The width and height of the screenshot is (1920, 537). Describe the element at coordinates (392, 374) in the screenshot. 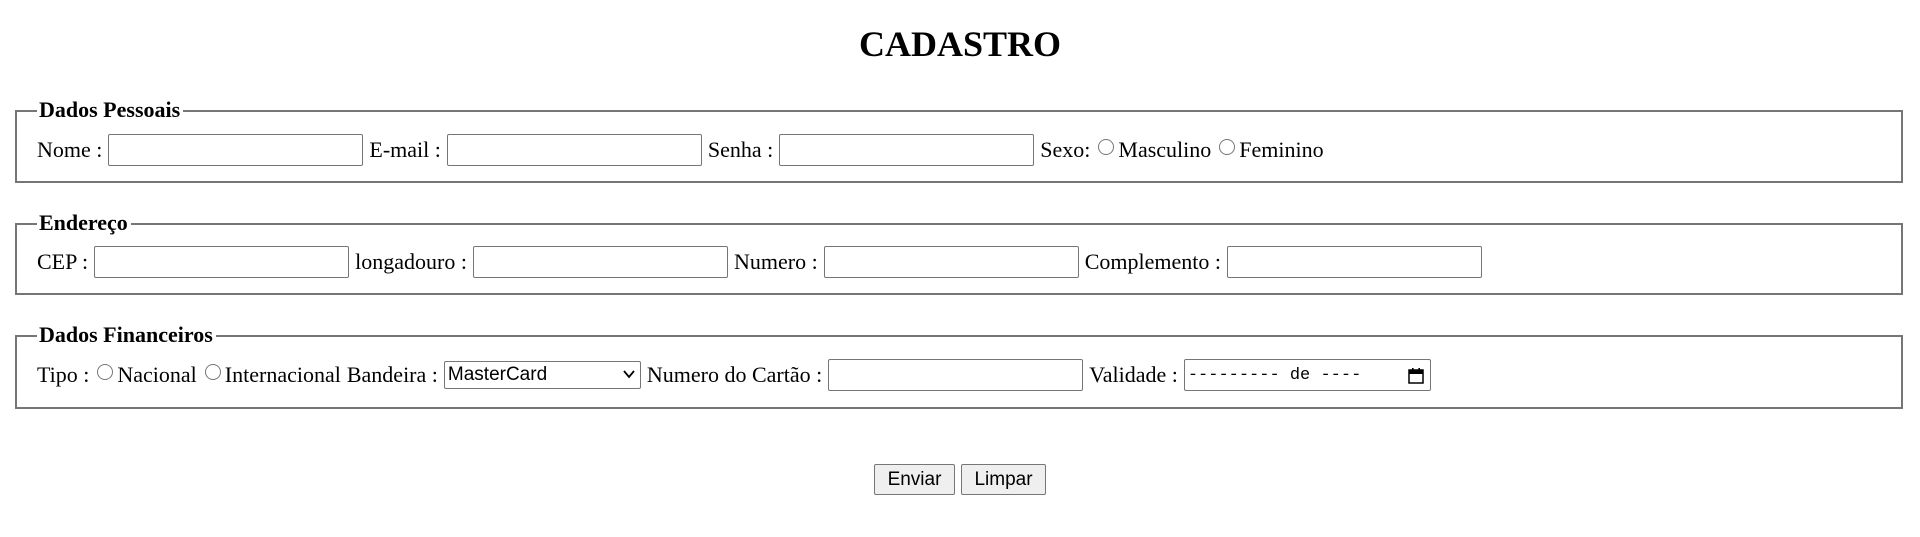

I see `bandeira-label: Bandeira :` at that location.